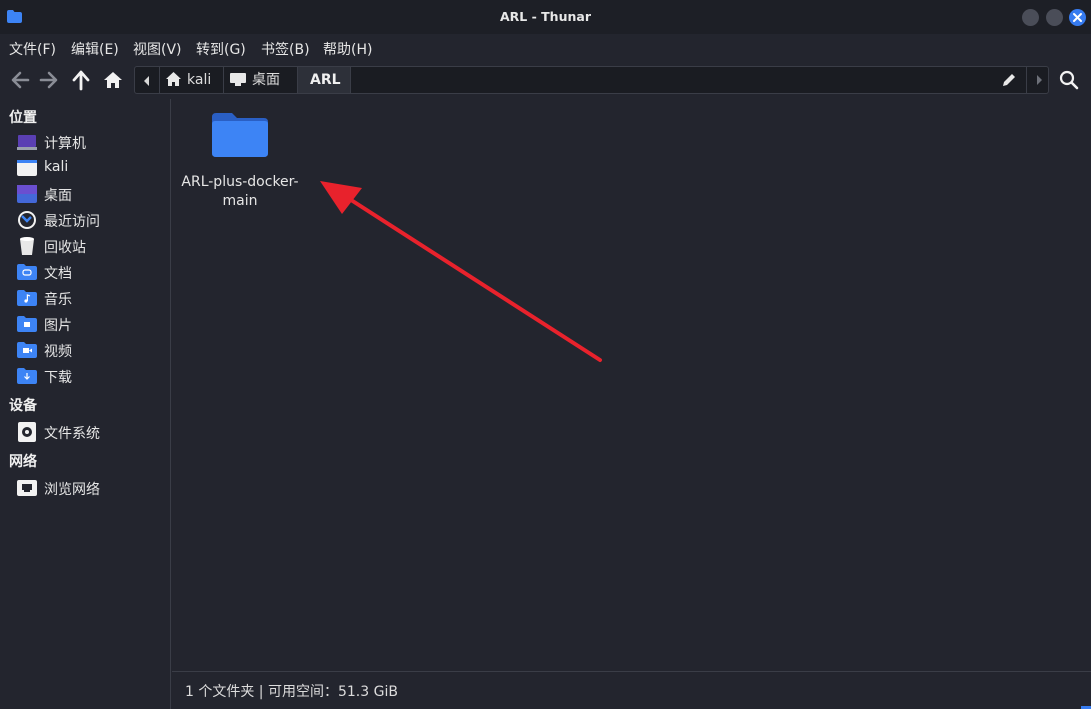 The height and width of the screenshot is (709, 1091). I want to click on network-icon, so click(27, 488).